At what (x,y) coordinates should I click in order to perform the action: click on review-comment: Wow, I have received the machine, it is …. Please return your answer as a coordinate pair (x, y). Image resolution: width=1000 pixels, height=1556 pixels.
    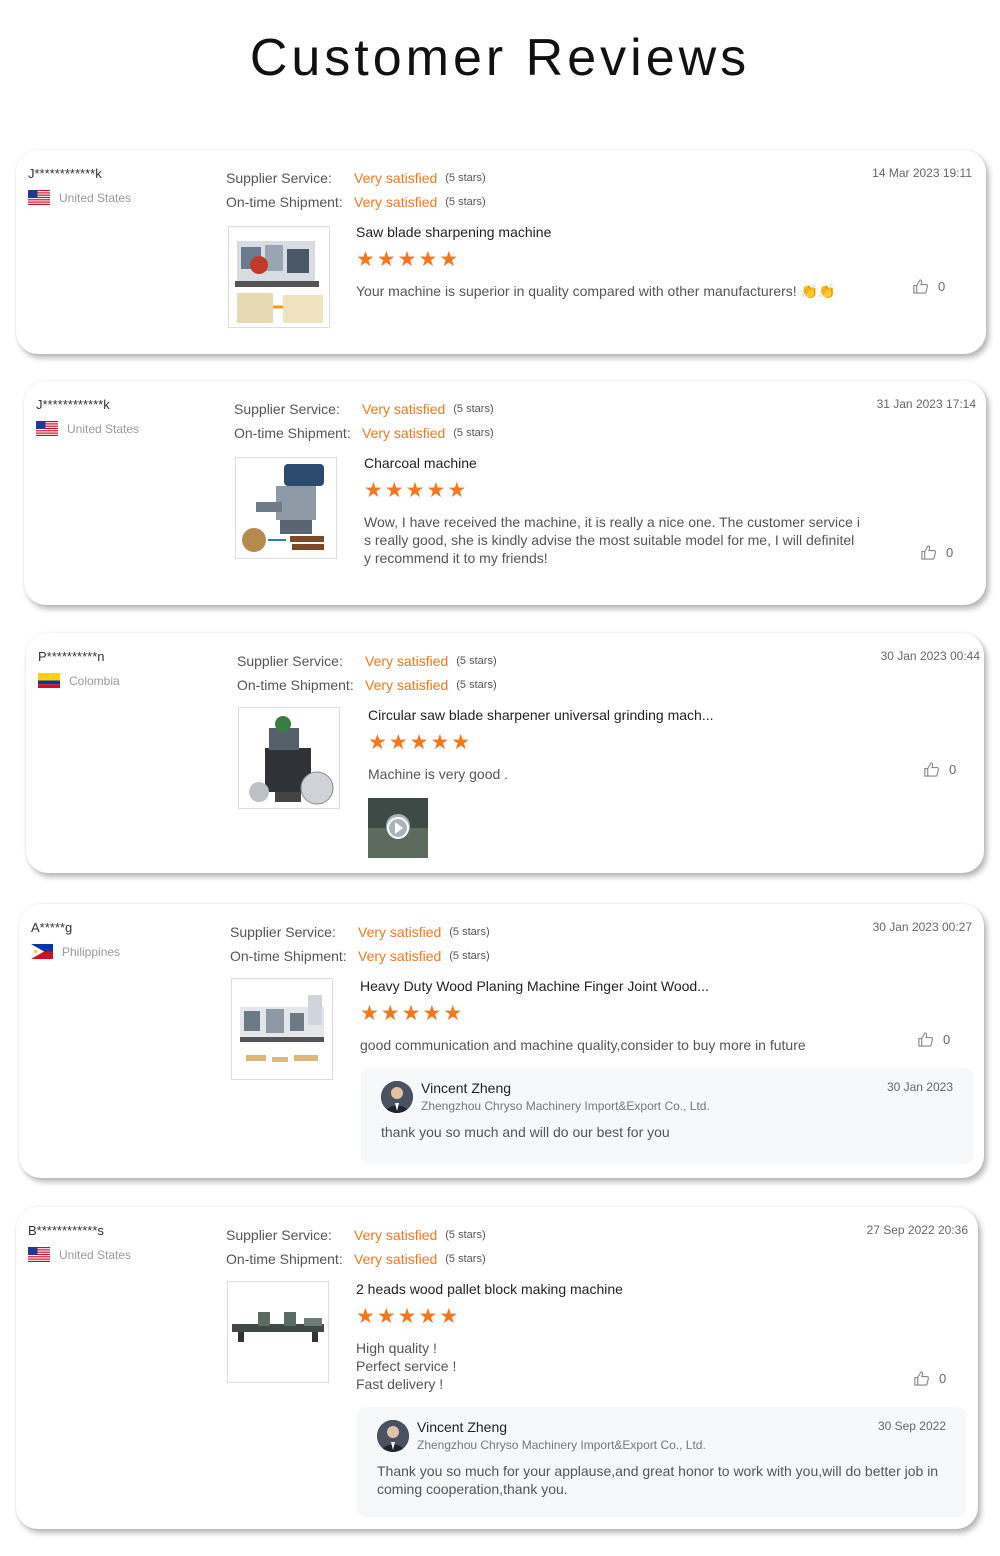
    Looking at the image, I should click on (612, 540).